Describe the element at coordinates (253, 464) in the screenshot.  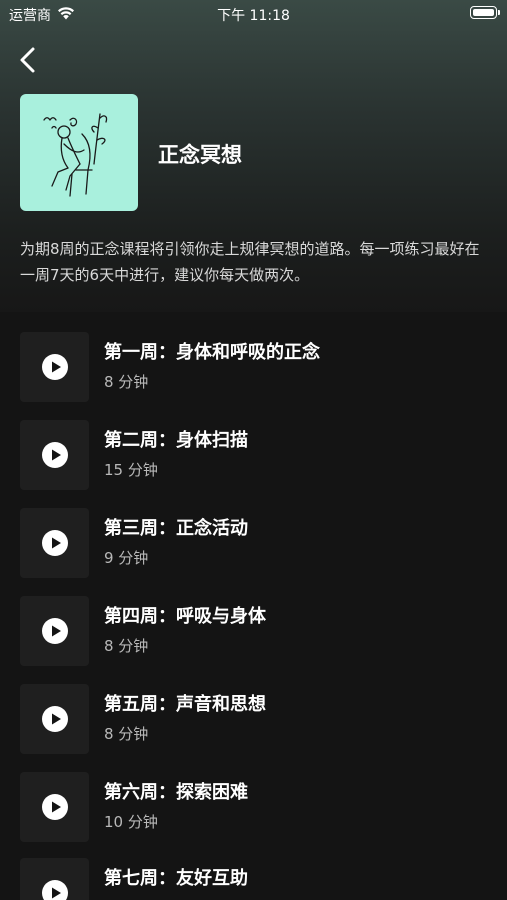
I see `lesson-item: 第二周：身体扫描 15 分钟` at that location.